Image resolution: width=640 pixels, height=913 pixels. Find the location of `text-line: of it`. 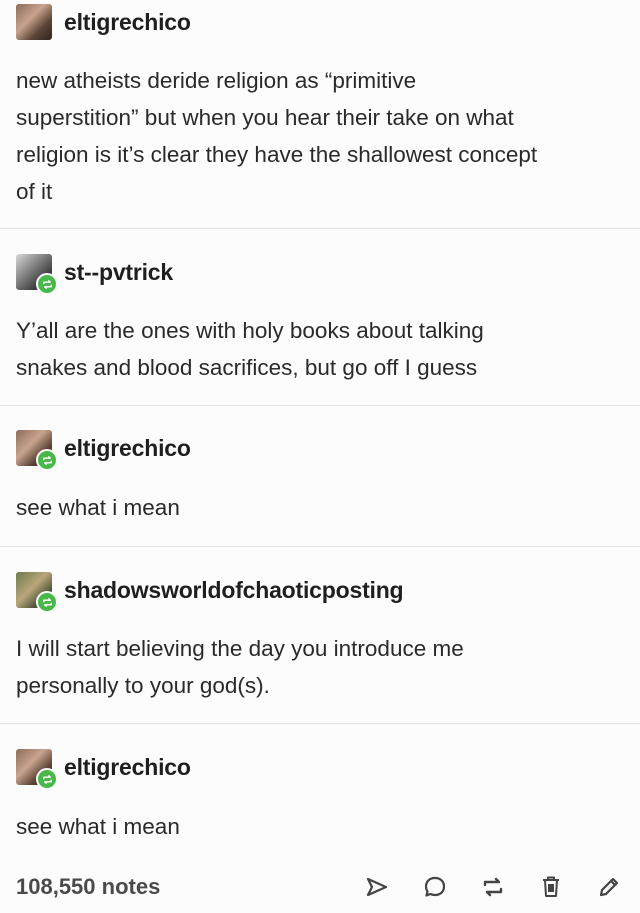

text-line: of it is located at coordinates (34, 191).